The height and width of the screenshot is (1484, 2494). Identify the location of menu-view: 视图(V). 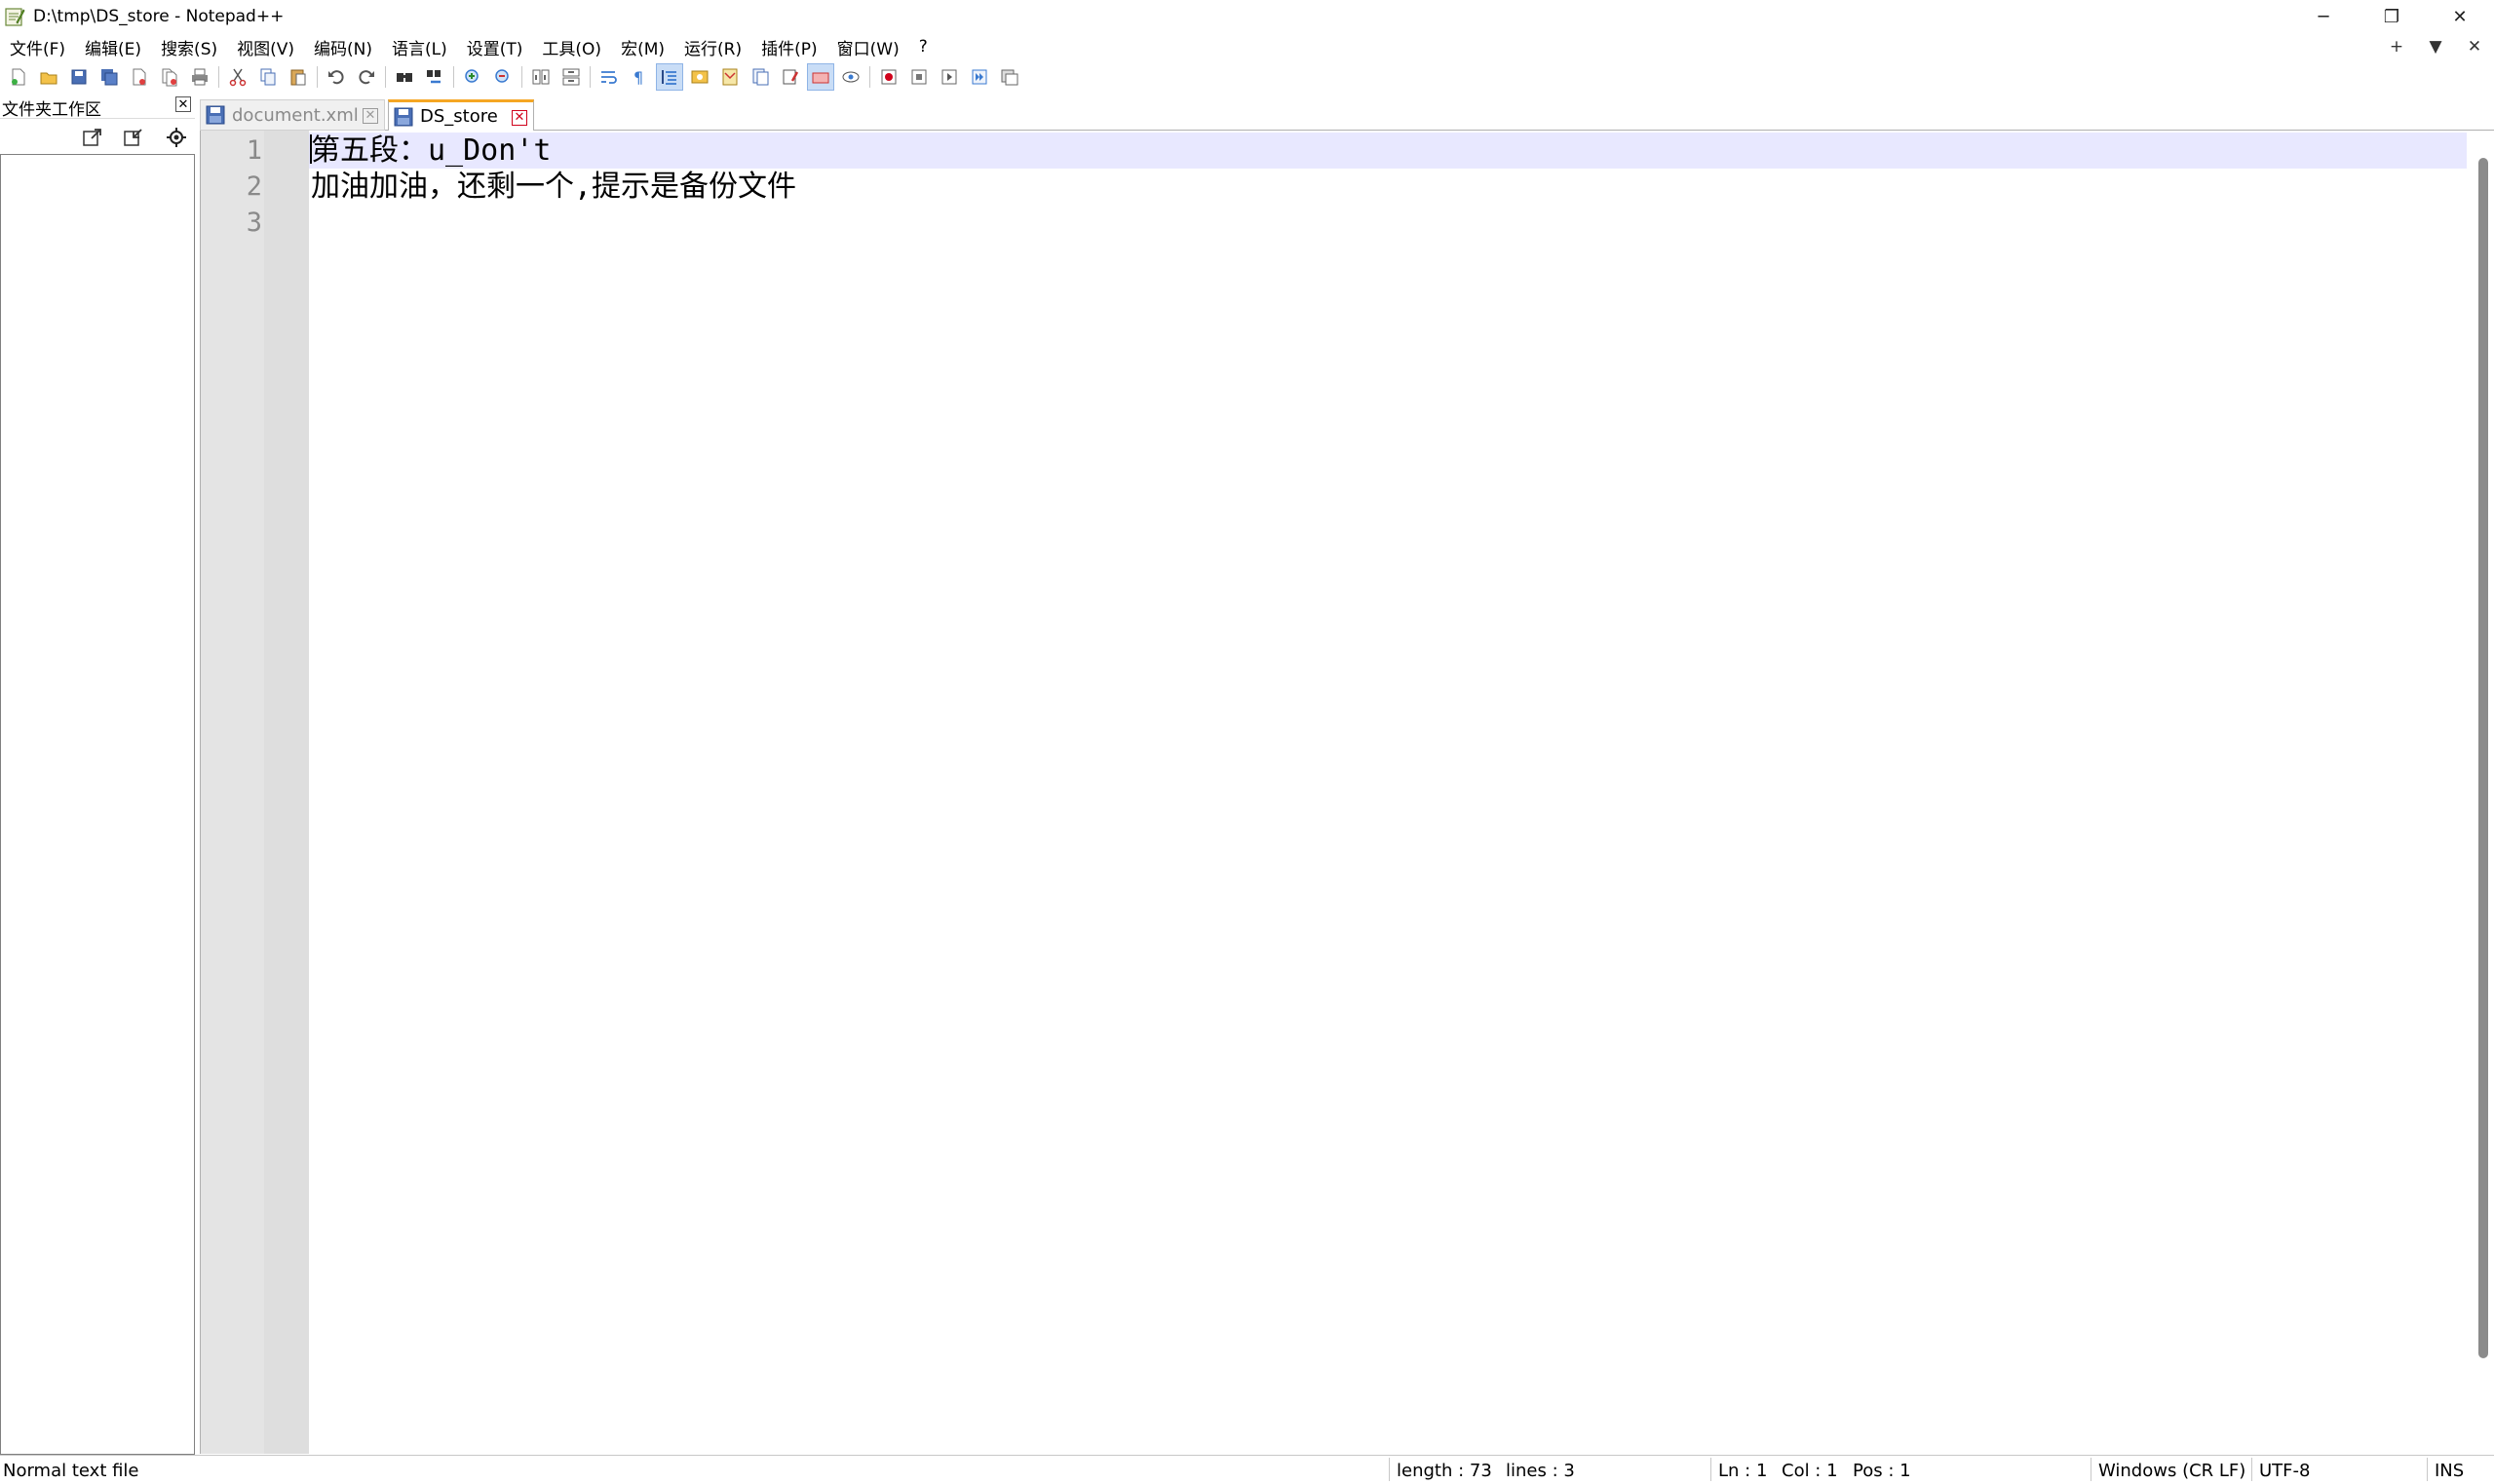
(265, 47).